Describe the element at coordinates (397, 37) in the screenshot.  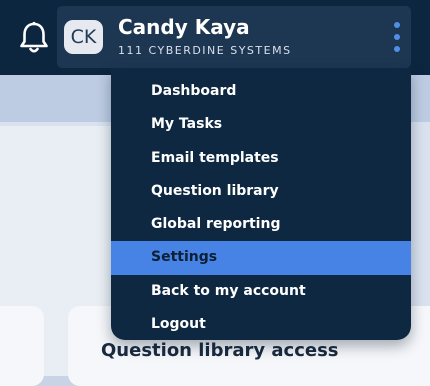
I see `kebab-menu-icon` at that location.